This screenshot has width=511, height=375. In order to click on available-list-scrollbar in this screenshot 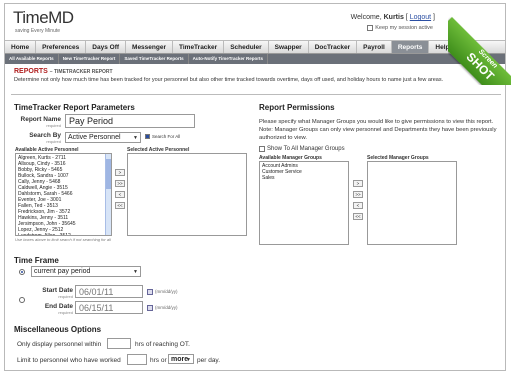, I will do `click(108, 194)`.